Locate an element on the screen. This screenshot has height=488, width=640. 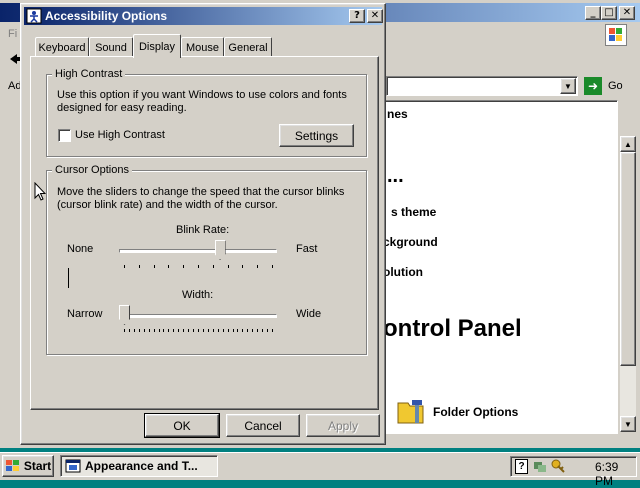
bg-vertical-scrollbar: ▲ ▼ is located at coordinates (628, 284).